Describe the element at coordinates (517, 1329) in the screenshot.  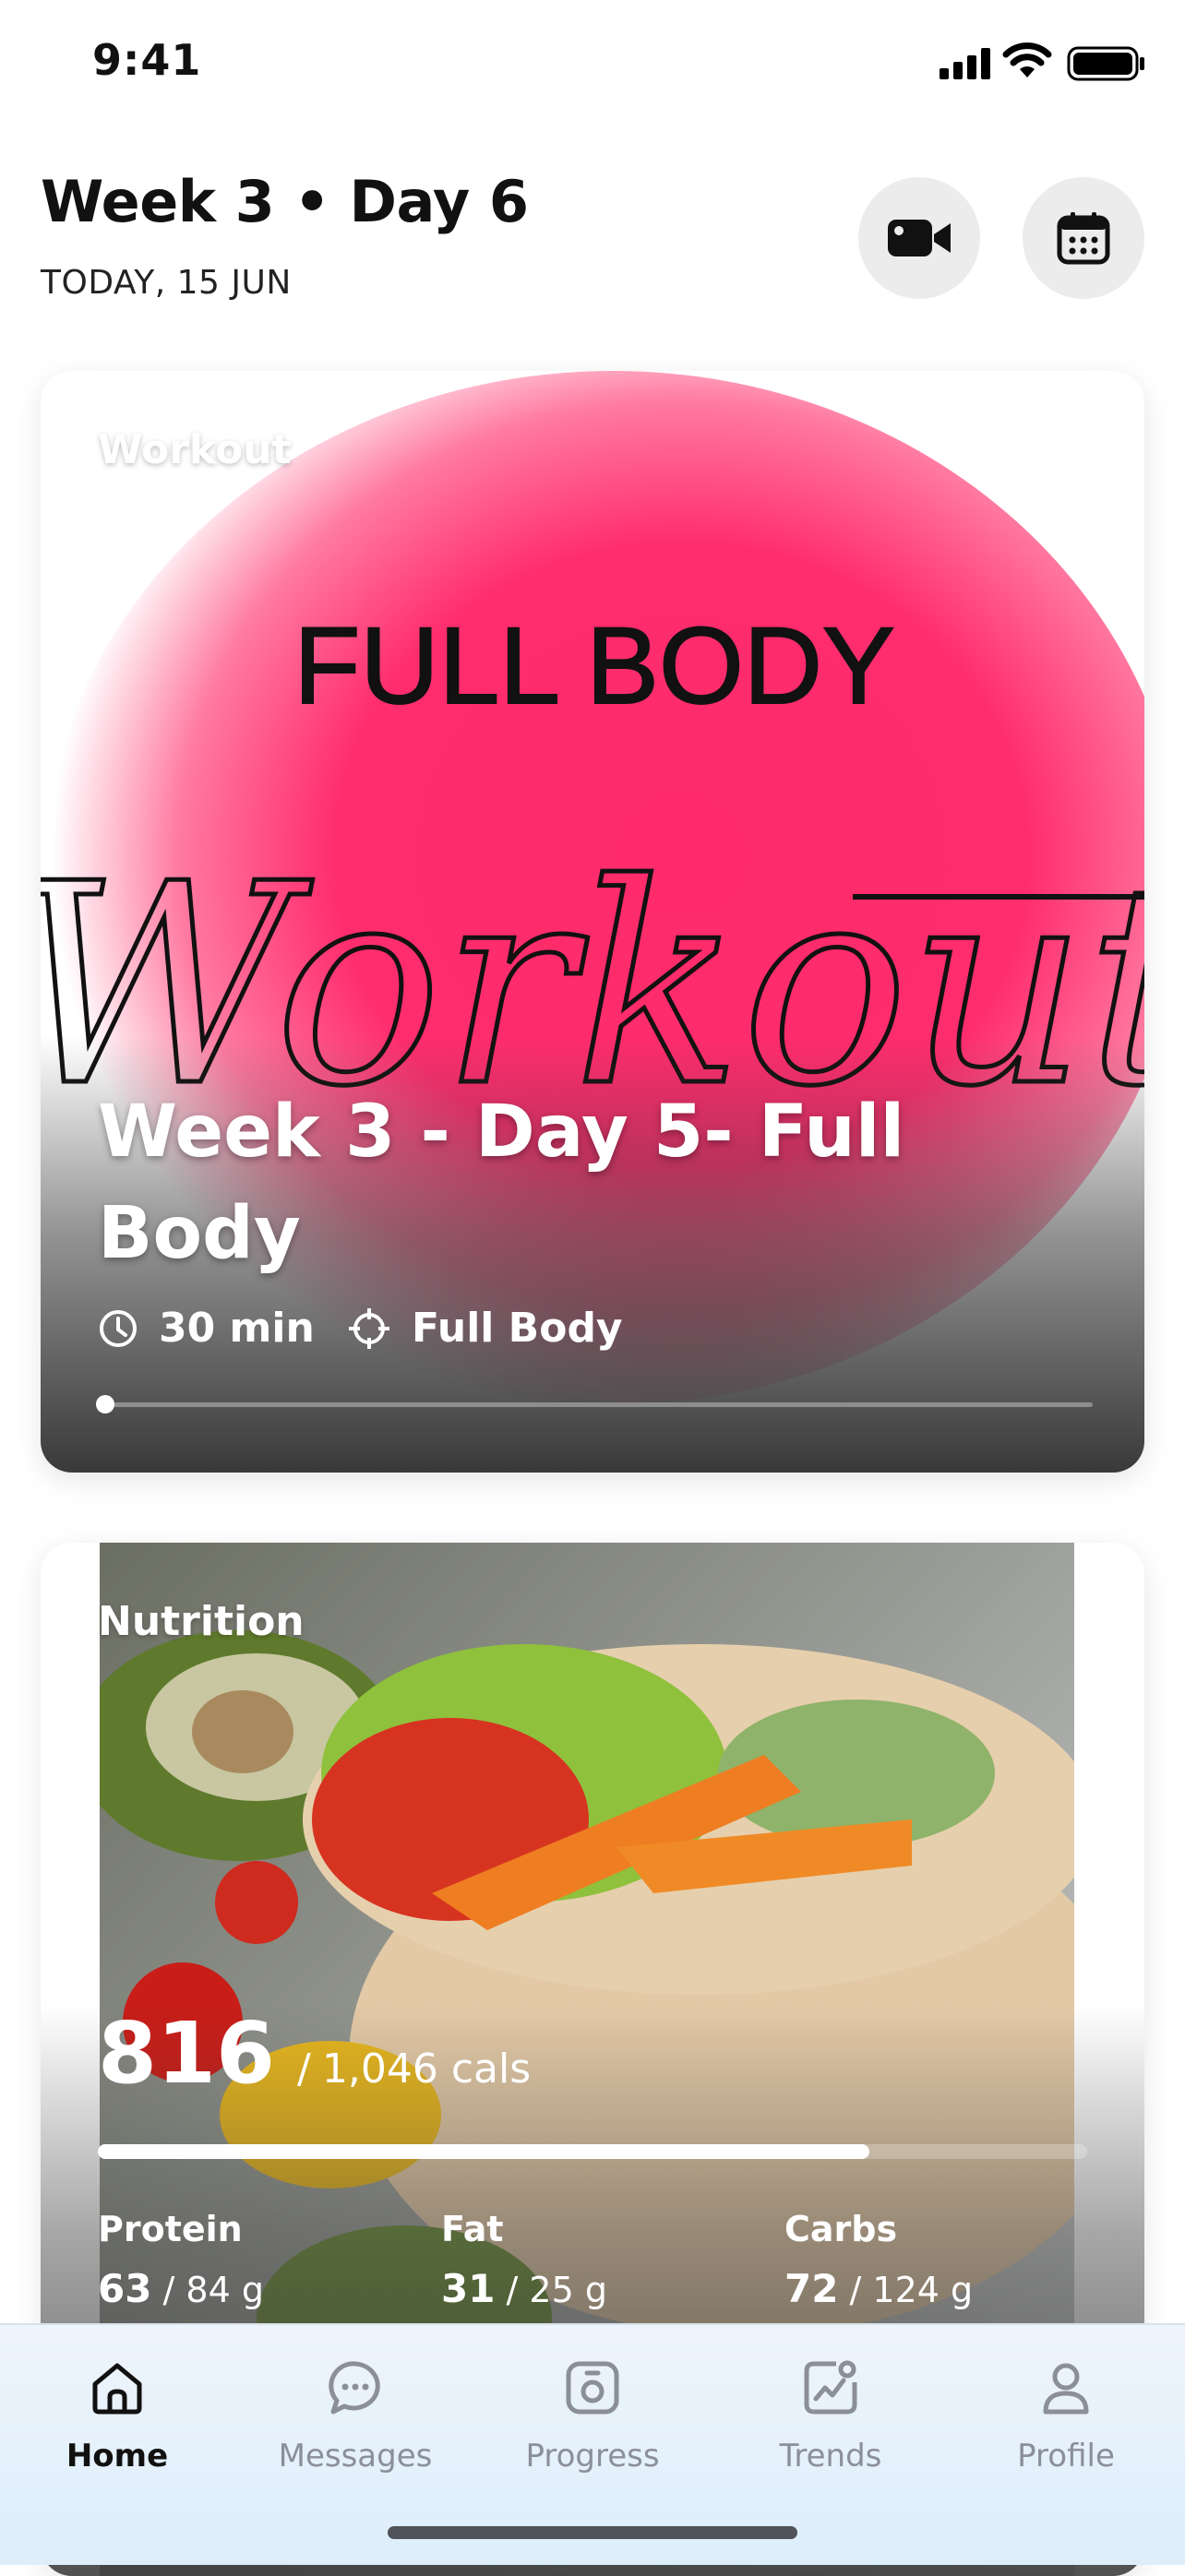
I see `workout-focus-text: Full Body` at that location.